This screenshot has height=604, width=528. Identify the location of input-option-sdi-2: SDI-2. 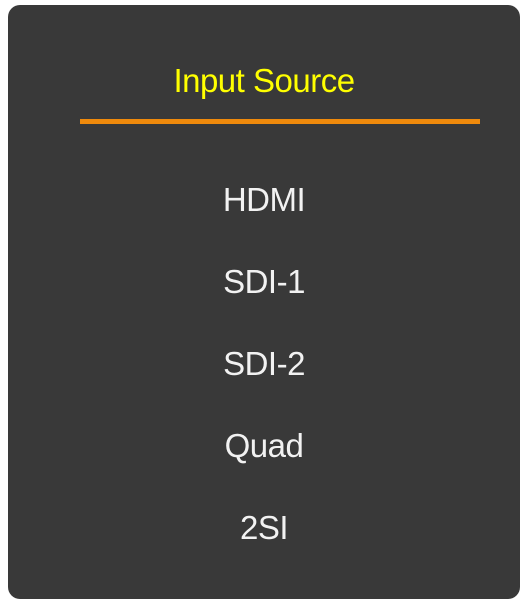
(264, 385).